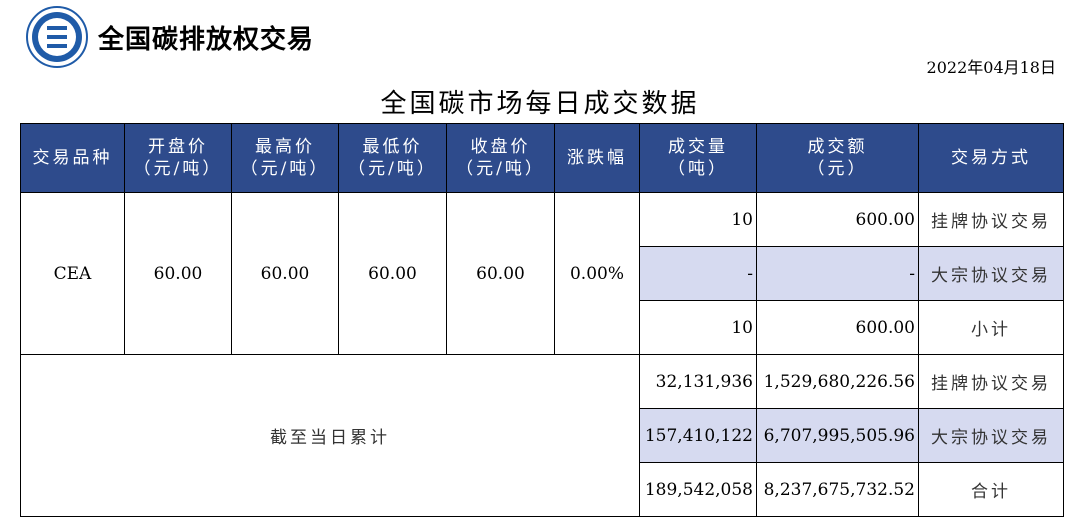  I want to click on col-change: 涨跌幅, so click(597, 158).